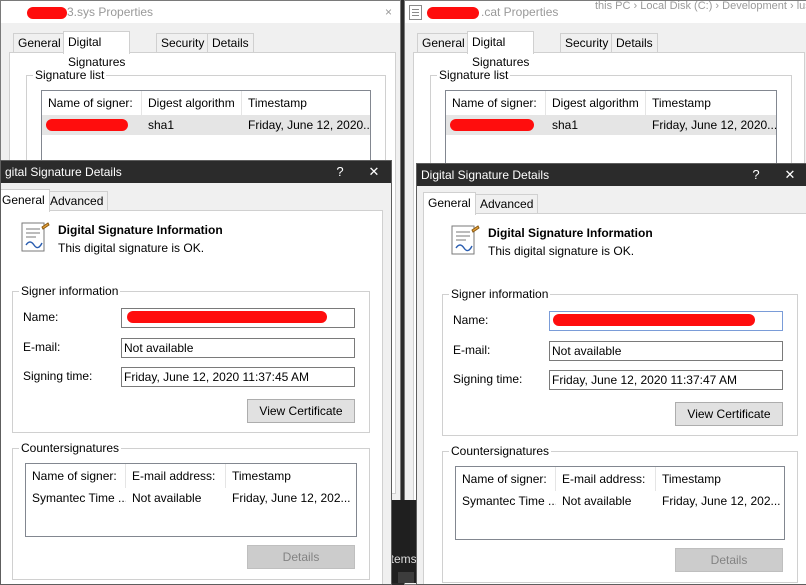 This screenshot has height=585, width=806. Describe the element at coordinates (406, 577) in the screenshot. I see `taskbar-icon` at that location.